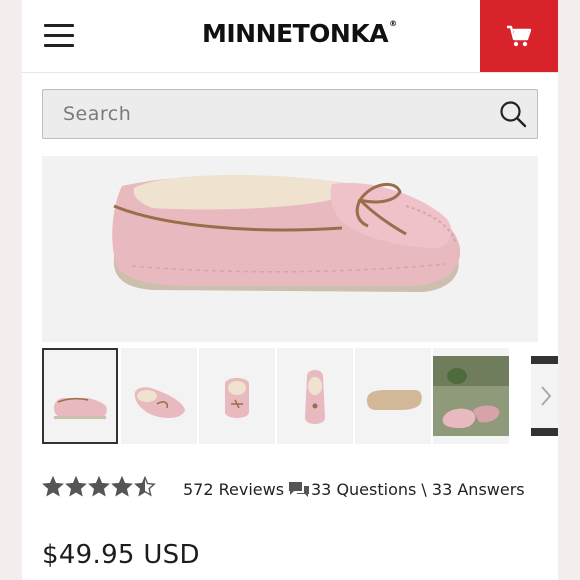 This screenshot has height=580, width=580. I want to click on star-half-icon, so click(145, 486).